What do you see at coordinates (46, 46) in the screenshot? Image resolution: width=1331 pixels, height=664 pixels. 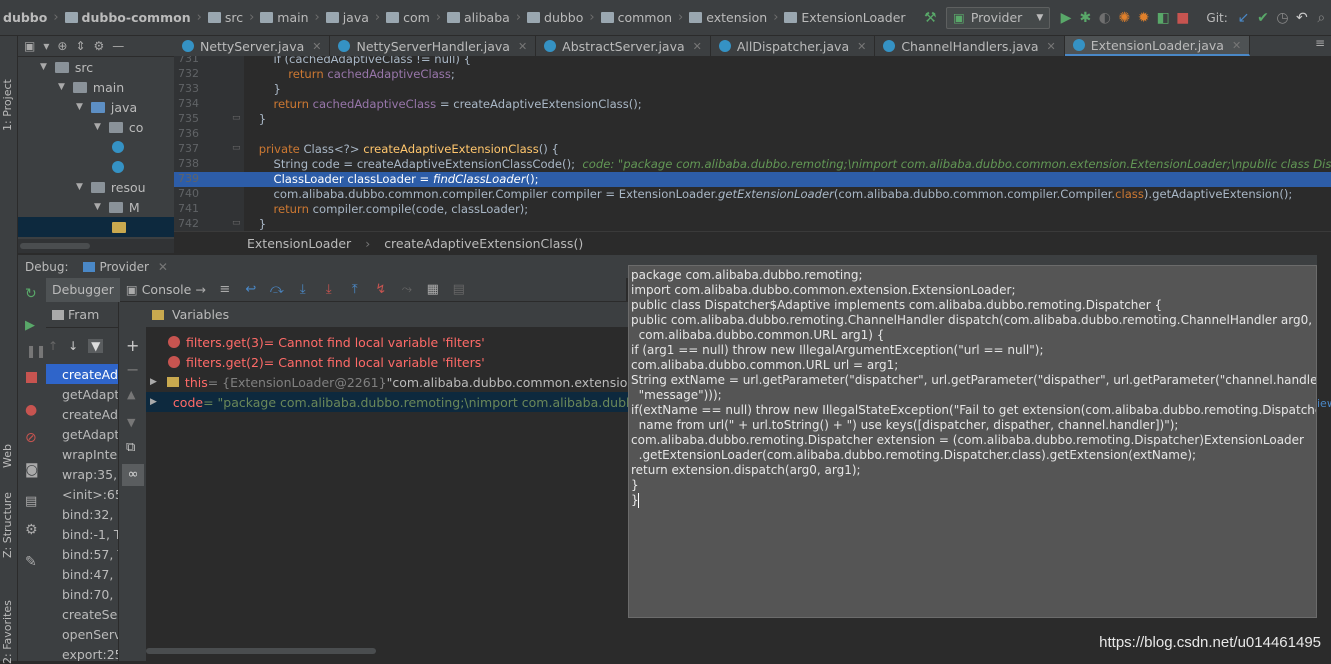 I see `collapse-icon: ▾` at bounding box center [46, 46].